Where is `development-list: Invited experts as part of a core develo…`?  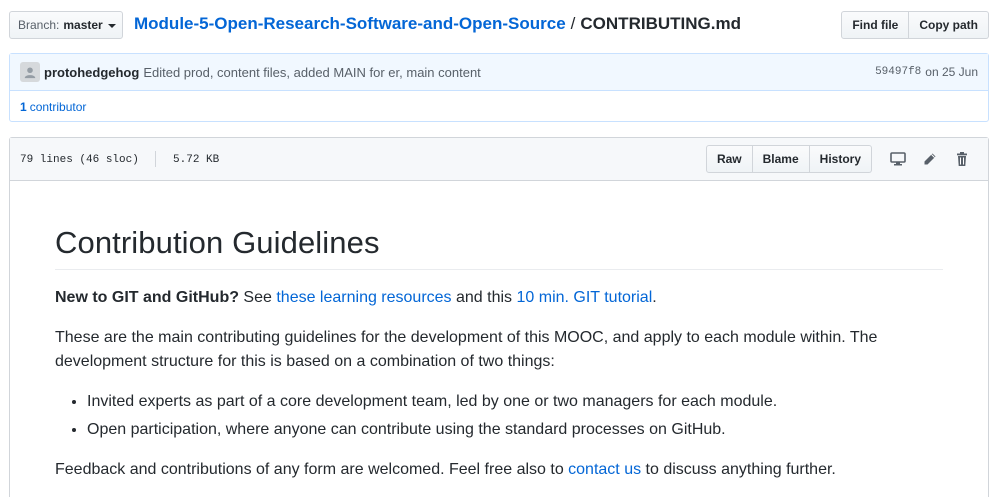
development-list: Invited experts as part of a core develo… is located at coordinates (499, 416).